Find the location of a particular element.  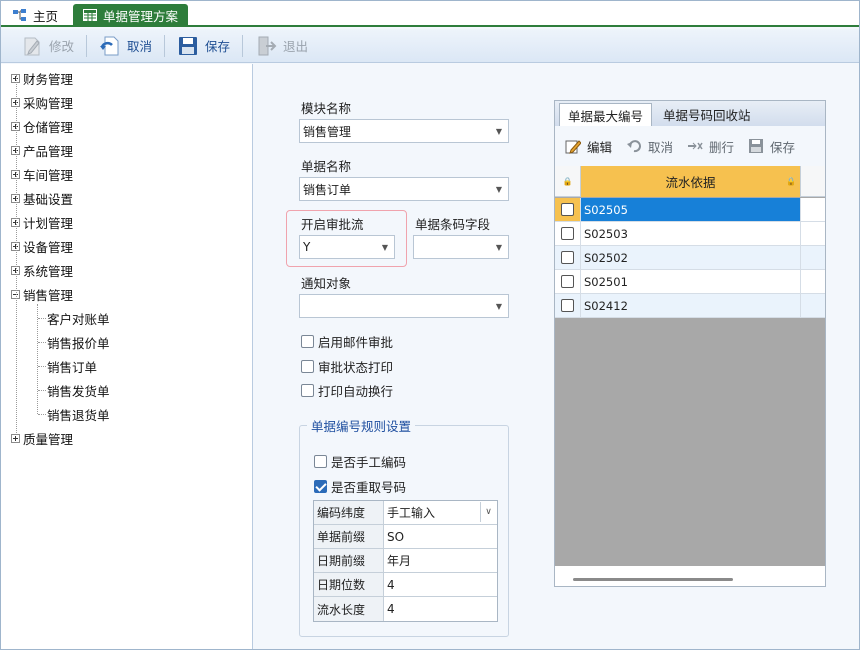

barcode-field-select: ▼ is located at coordinates (461, 247).